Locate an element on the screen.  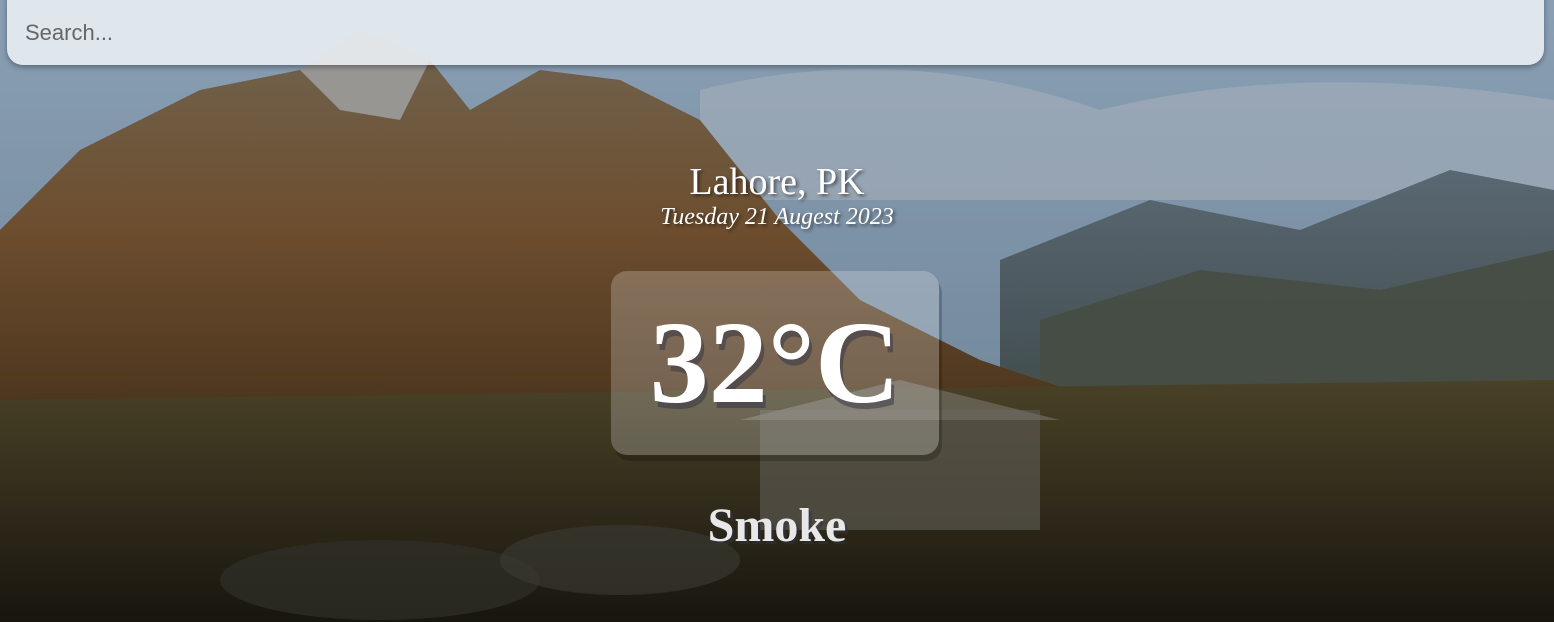
search-input is located at coordinates (775, 32).